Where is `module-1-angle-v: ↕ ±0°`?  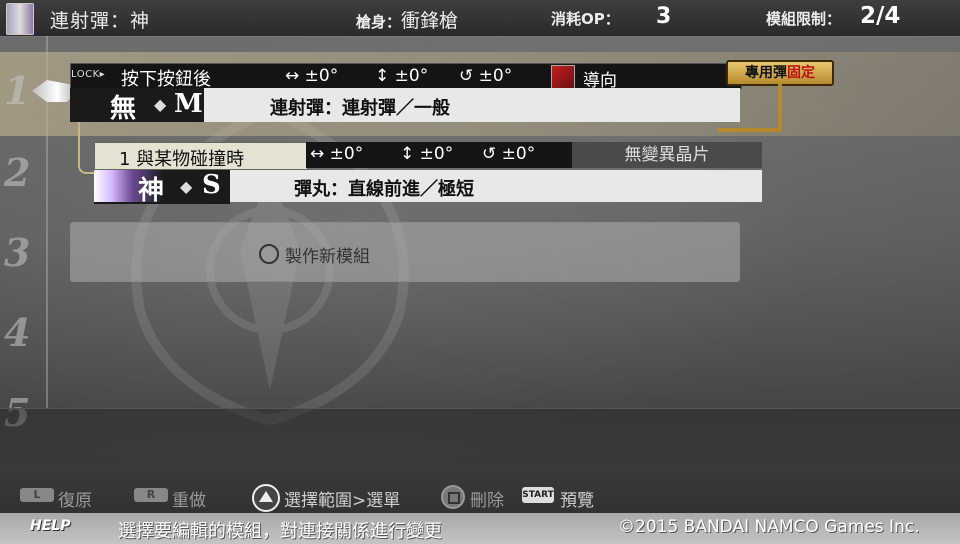
module-1-angle-v: ↕ ±0° is located at coordinates (402, 76).